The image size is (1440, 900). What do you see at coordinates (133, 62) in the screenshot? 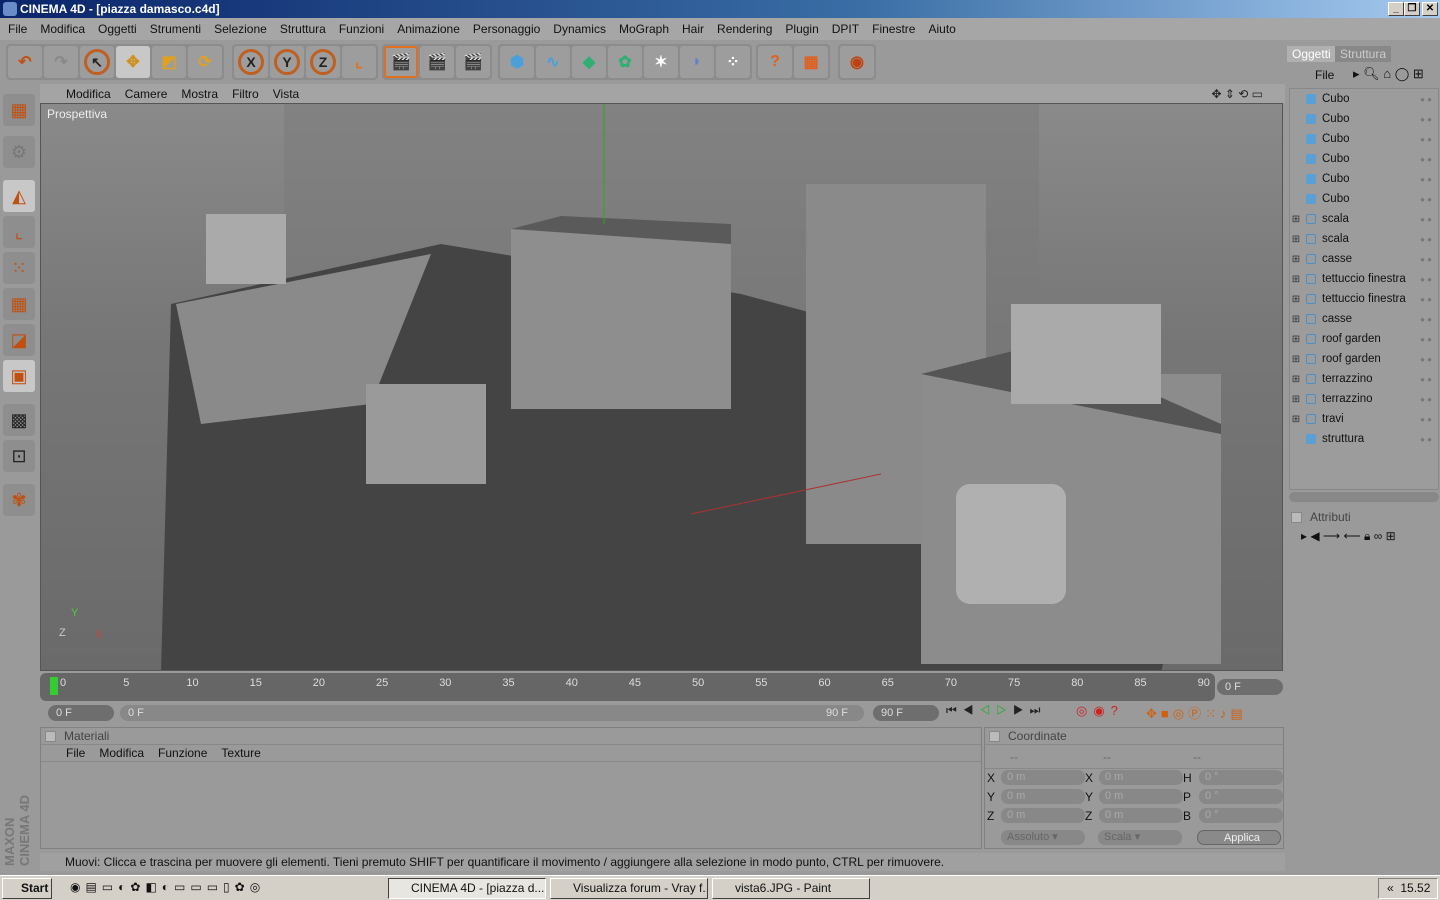
I see `move-icon: ✥` at bounding box center [133, 62].